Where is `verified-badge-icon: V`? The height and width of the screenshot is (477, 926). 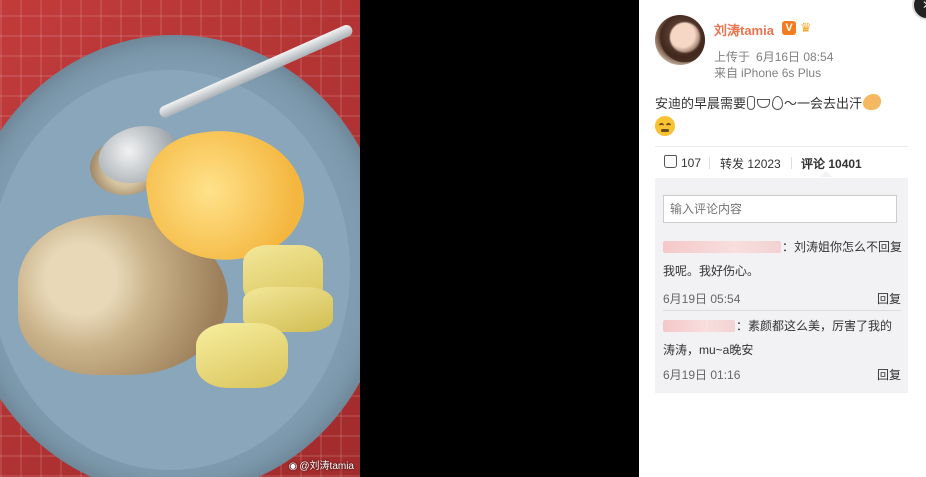
verified-badge-icon: V is located at coordinates (789, 28).